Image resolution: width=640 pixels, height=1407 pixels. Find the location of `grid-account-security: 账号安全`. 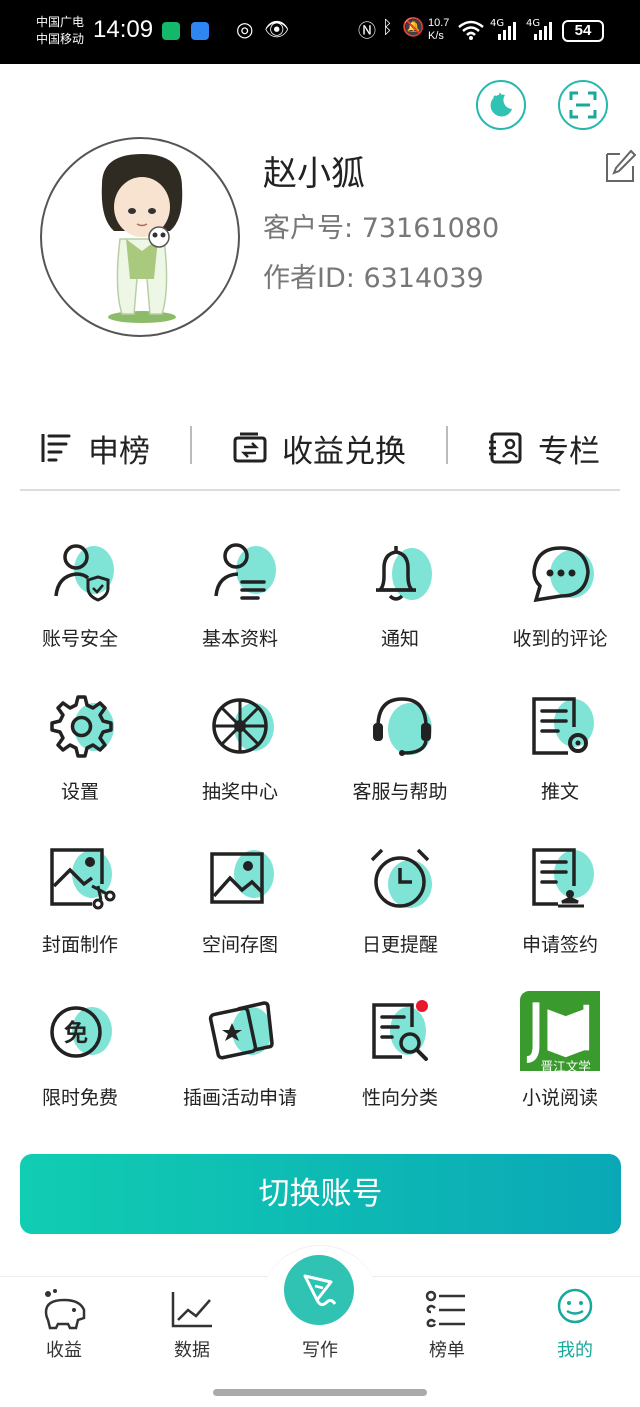

grid-account-security: 账号安全 is located at coordinates (80, 605).